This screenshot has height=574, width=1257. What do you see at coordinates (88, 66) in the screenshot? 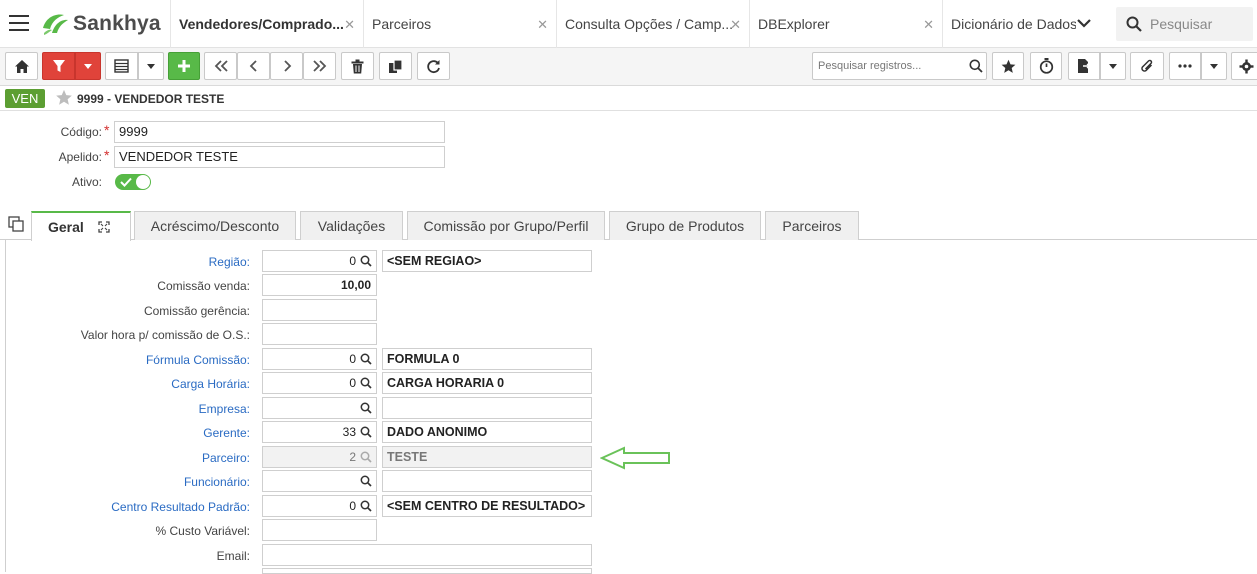
I see `filter-dropdown-button` at bounding box center [88, 66].